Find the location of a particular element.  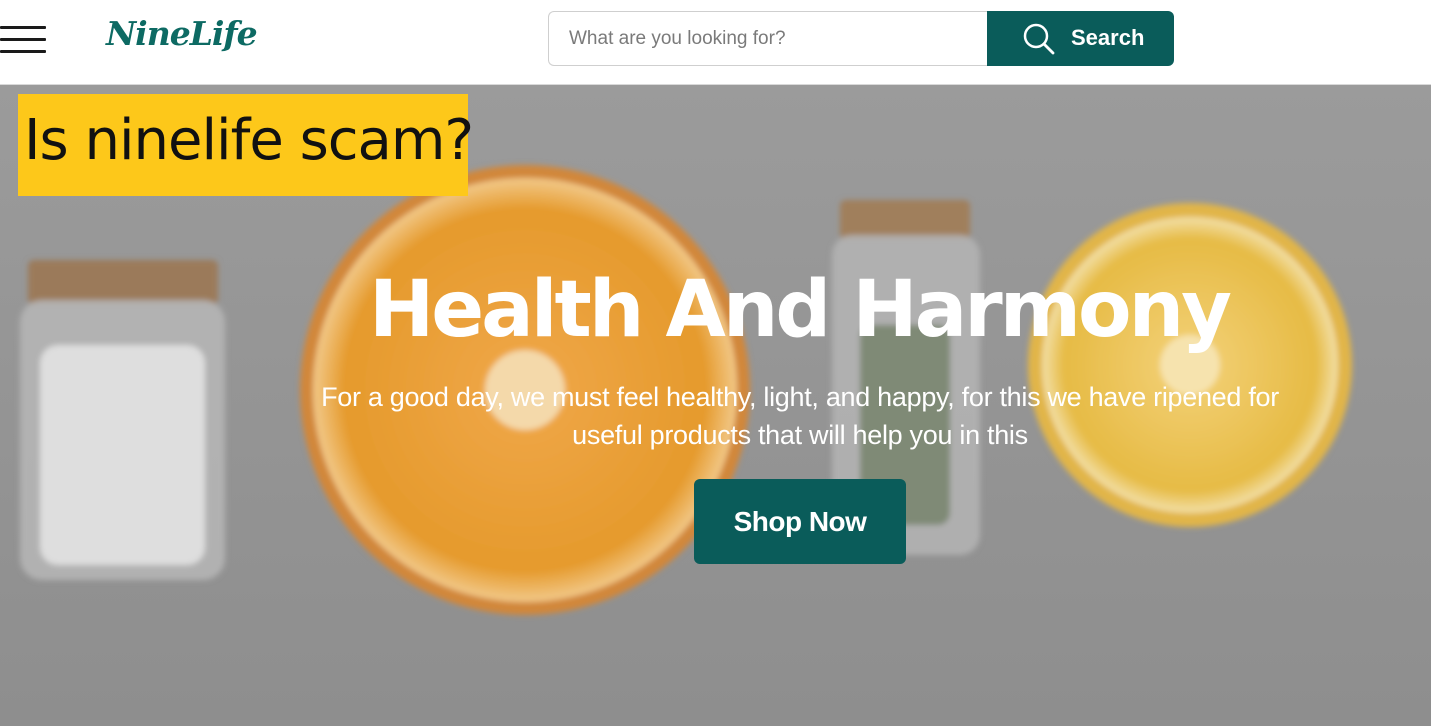

search-button: Search is located at coordinates (1080, 38).